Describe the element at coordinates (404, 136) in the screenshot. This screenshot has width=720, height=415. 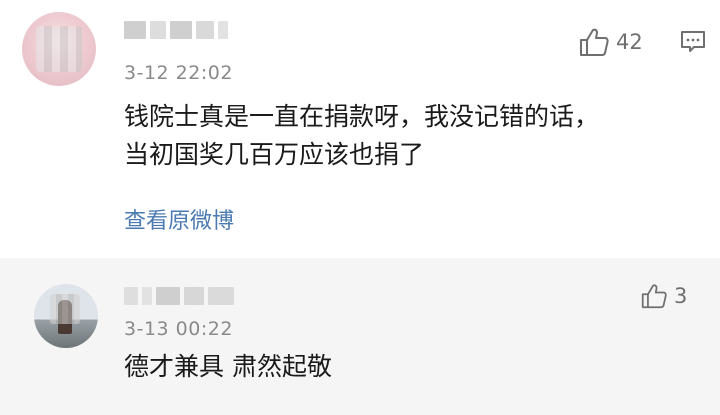
I see `comment-text: 钱院士真是一直在捐款呀，我没记错的话， 当初国奖几百万应该也捐了` at that location.